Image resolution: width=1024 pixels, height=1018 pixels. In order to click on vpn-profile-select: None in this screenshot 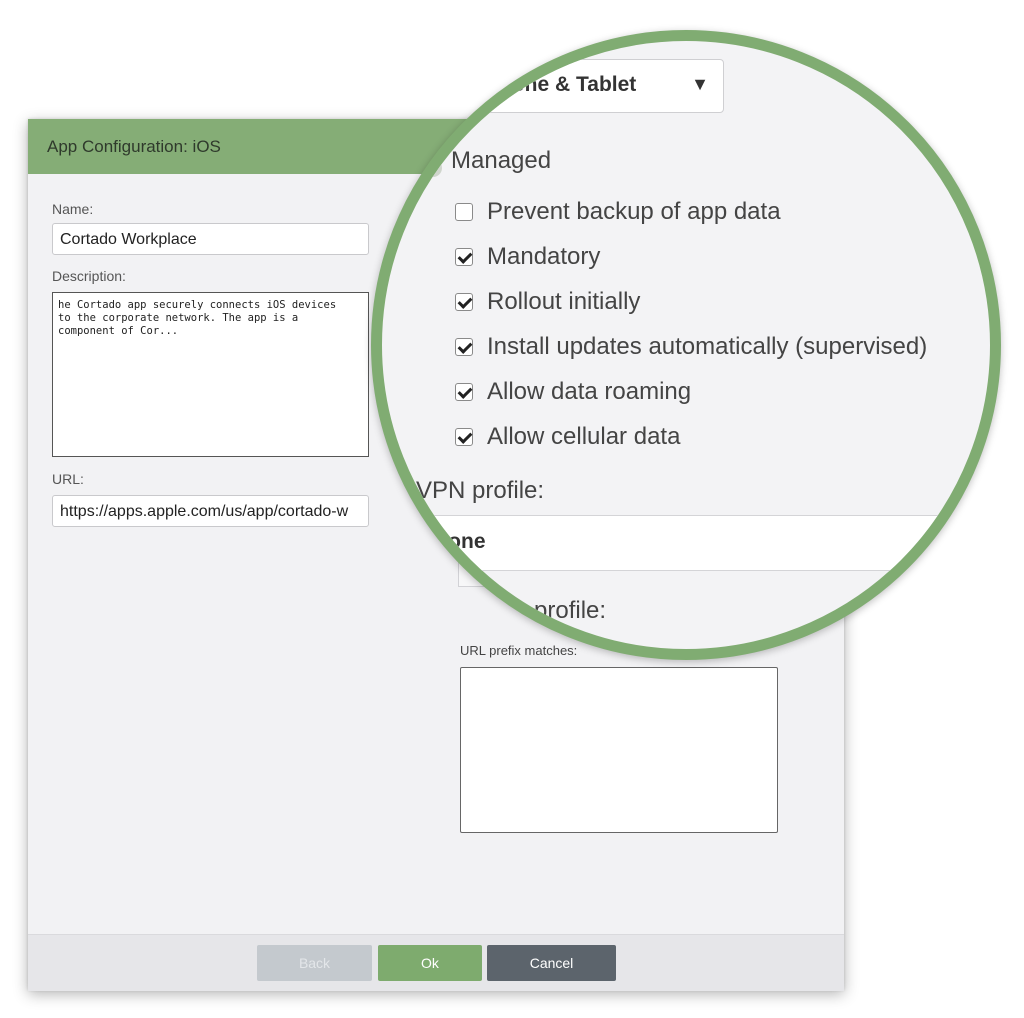, I will do `click(696, 543)`.